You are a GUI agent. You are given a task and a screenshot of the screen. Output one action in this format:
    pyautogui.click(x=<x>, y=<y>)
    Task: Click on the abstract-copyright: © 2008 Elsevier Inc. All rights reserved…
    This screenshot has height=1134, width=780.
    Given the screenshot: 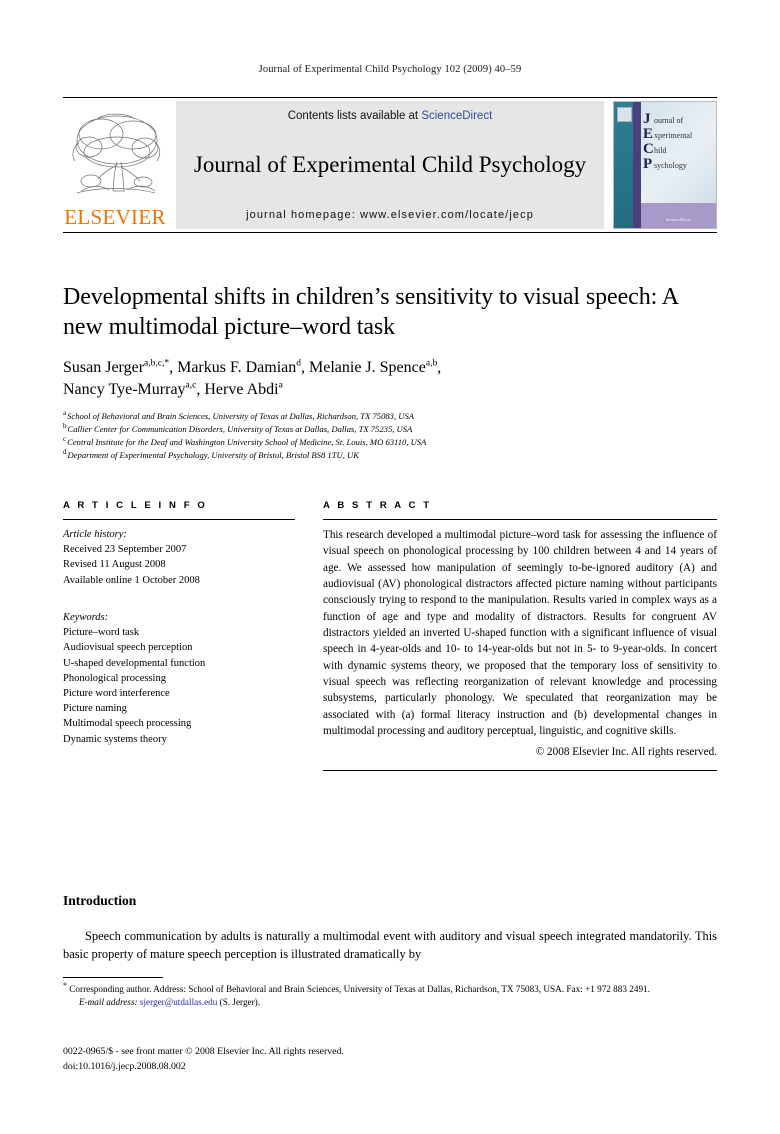 What is the action you would take?
    pyautogui.click(x=626, y=752)
    